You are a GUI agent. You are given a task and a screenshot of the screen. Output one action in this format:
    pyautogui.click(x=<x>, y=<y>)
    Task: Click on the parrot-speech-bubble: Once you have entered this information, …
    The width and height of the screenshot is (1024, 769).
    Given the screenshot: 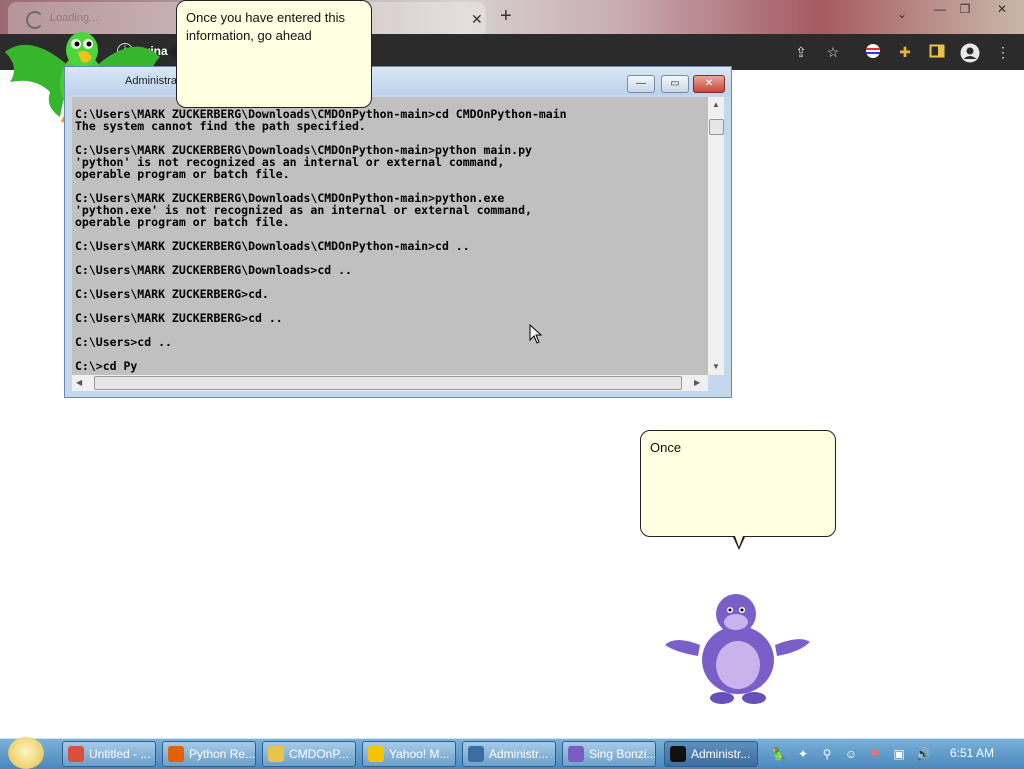 What is the action you would take?
    pyautogui.click(x=274, y=54)
    